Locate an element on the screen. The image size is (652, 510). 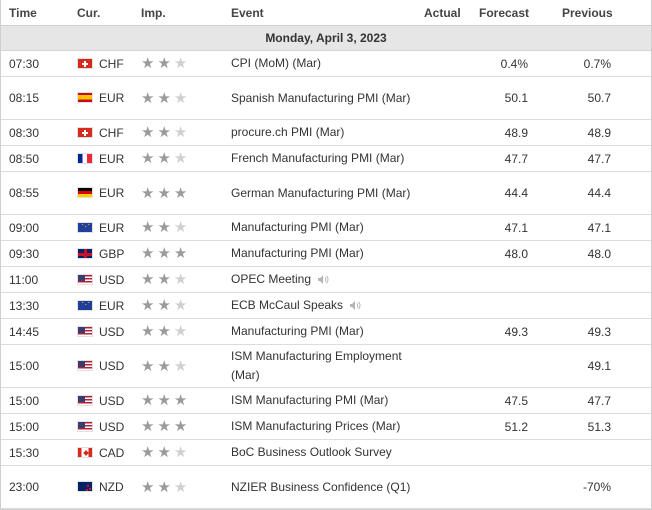
event-name: French Manufacturing PMI (Mar) is located at coordinates (323, 158).